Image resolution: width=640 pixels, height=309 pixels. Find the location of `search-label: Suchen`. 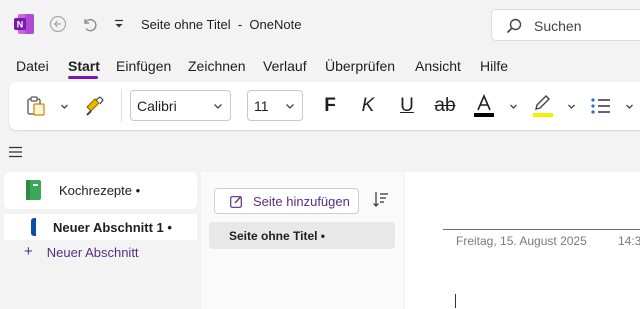

search-label: Suchen is located at coordinates (558, 26).